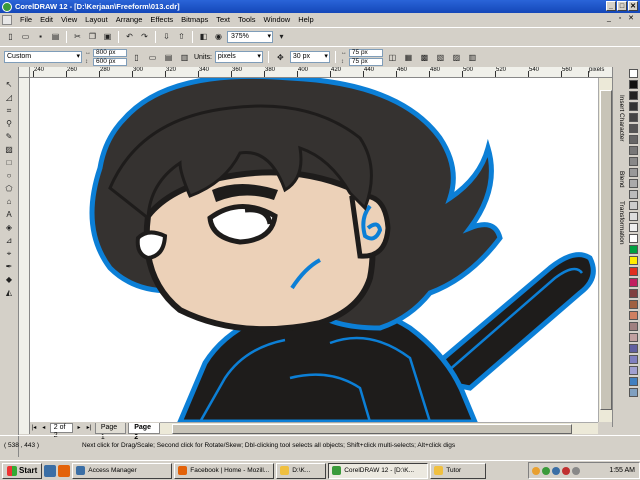 This screenshot has width=640, height=480. What do you see at coordinates (611, 6) in the screenshot?
I see `minimize-button: _` at bounding box center [611, 6].